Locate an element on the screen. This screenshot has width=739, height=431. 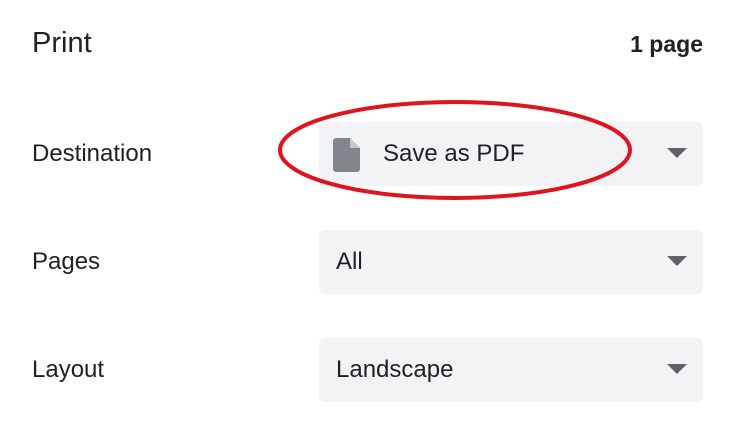
file-icon is located at coordinates (346, 155).